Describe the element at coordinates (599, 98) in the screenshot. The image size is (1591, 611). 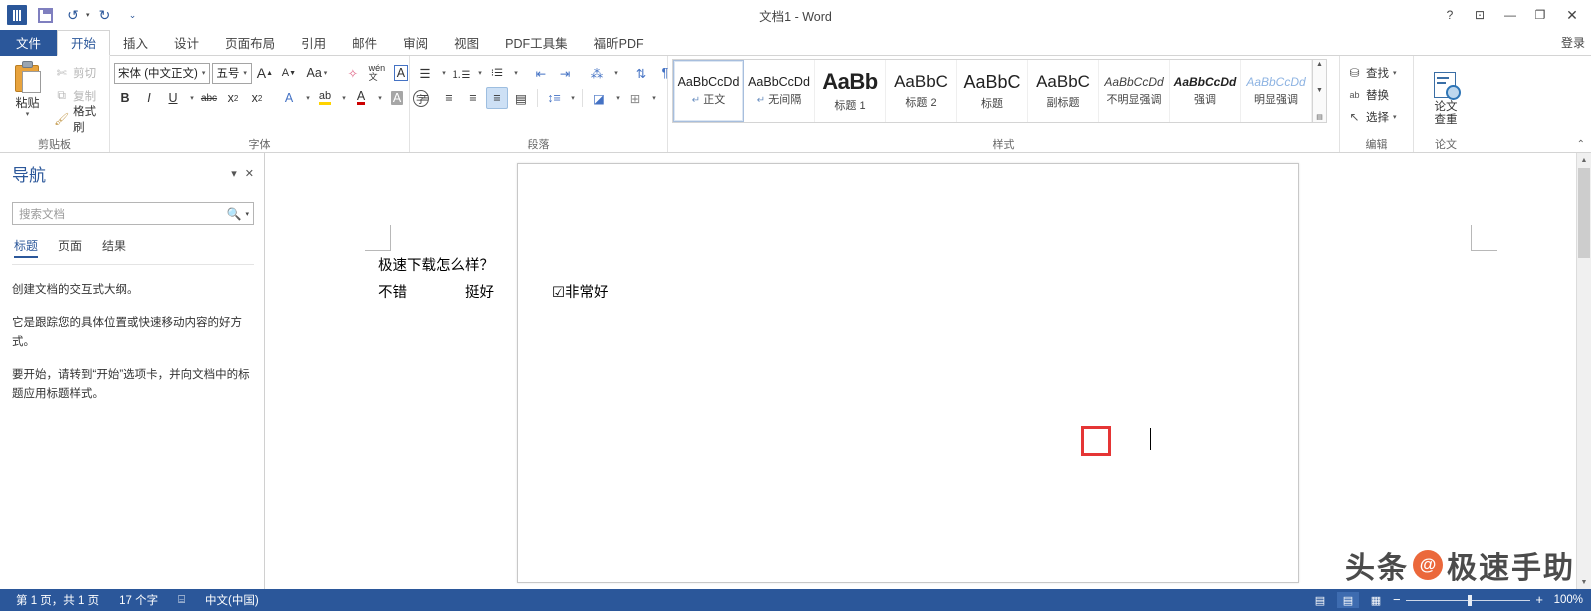
I see `shading-icon: ◪` at that location.